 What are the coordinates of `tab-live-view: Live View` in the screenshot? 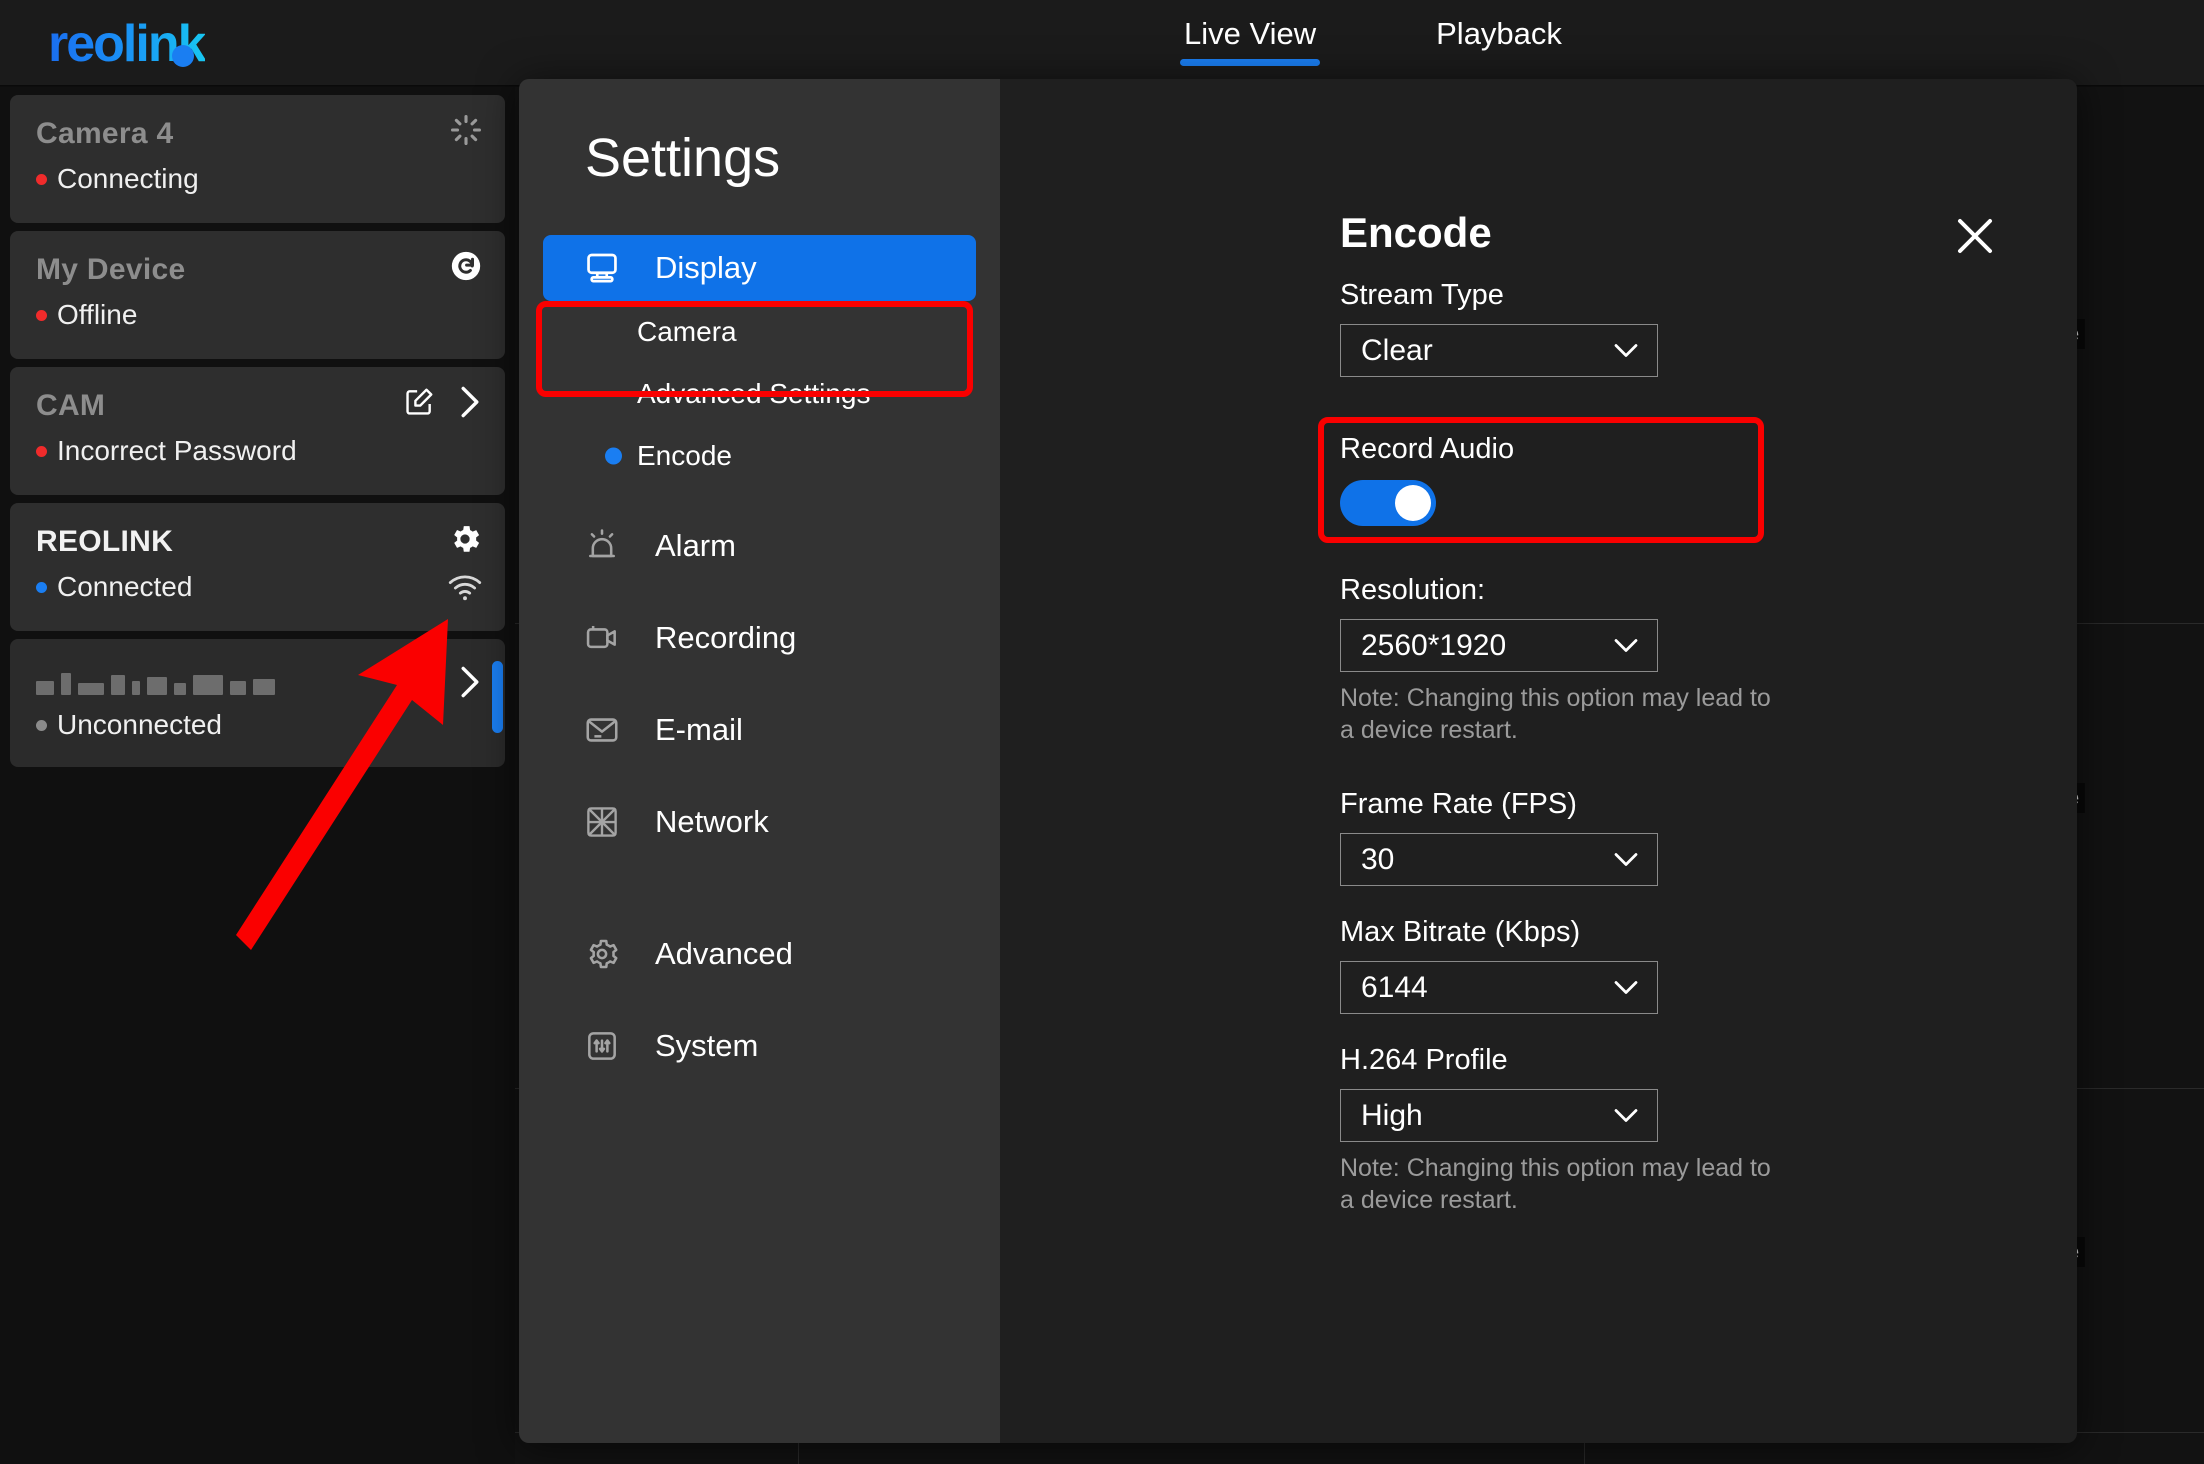 It's located at (1250, 36).